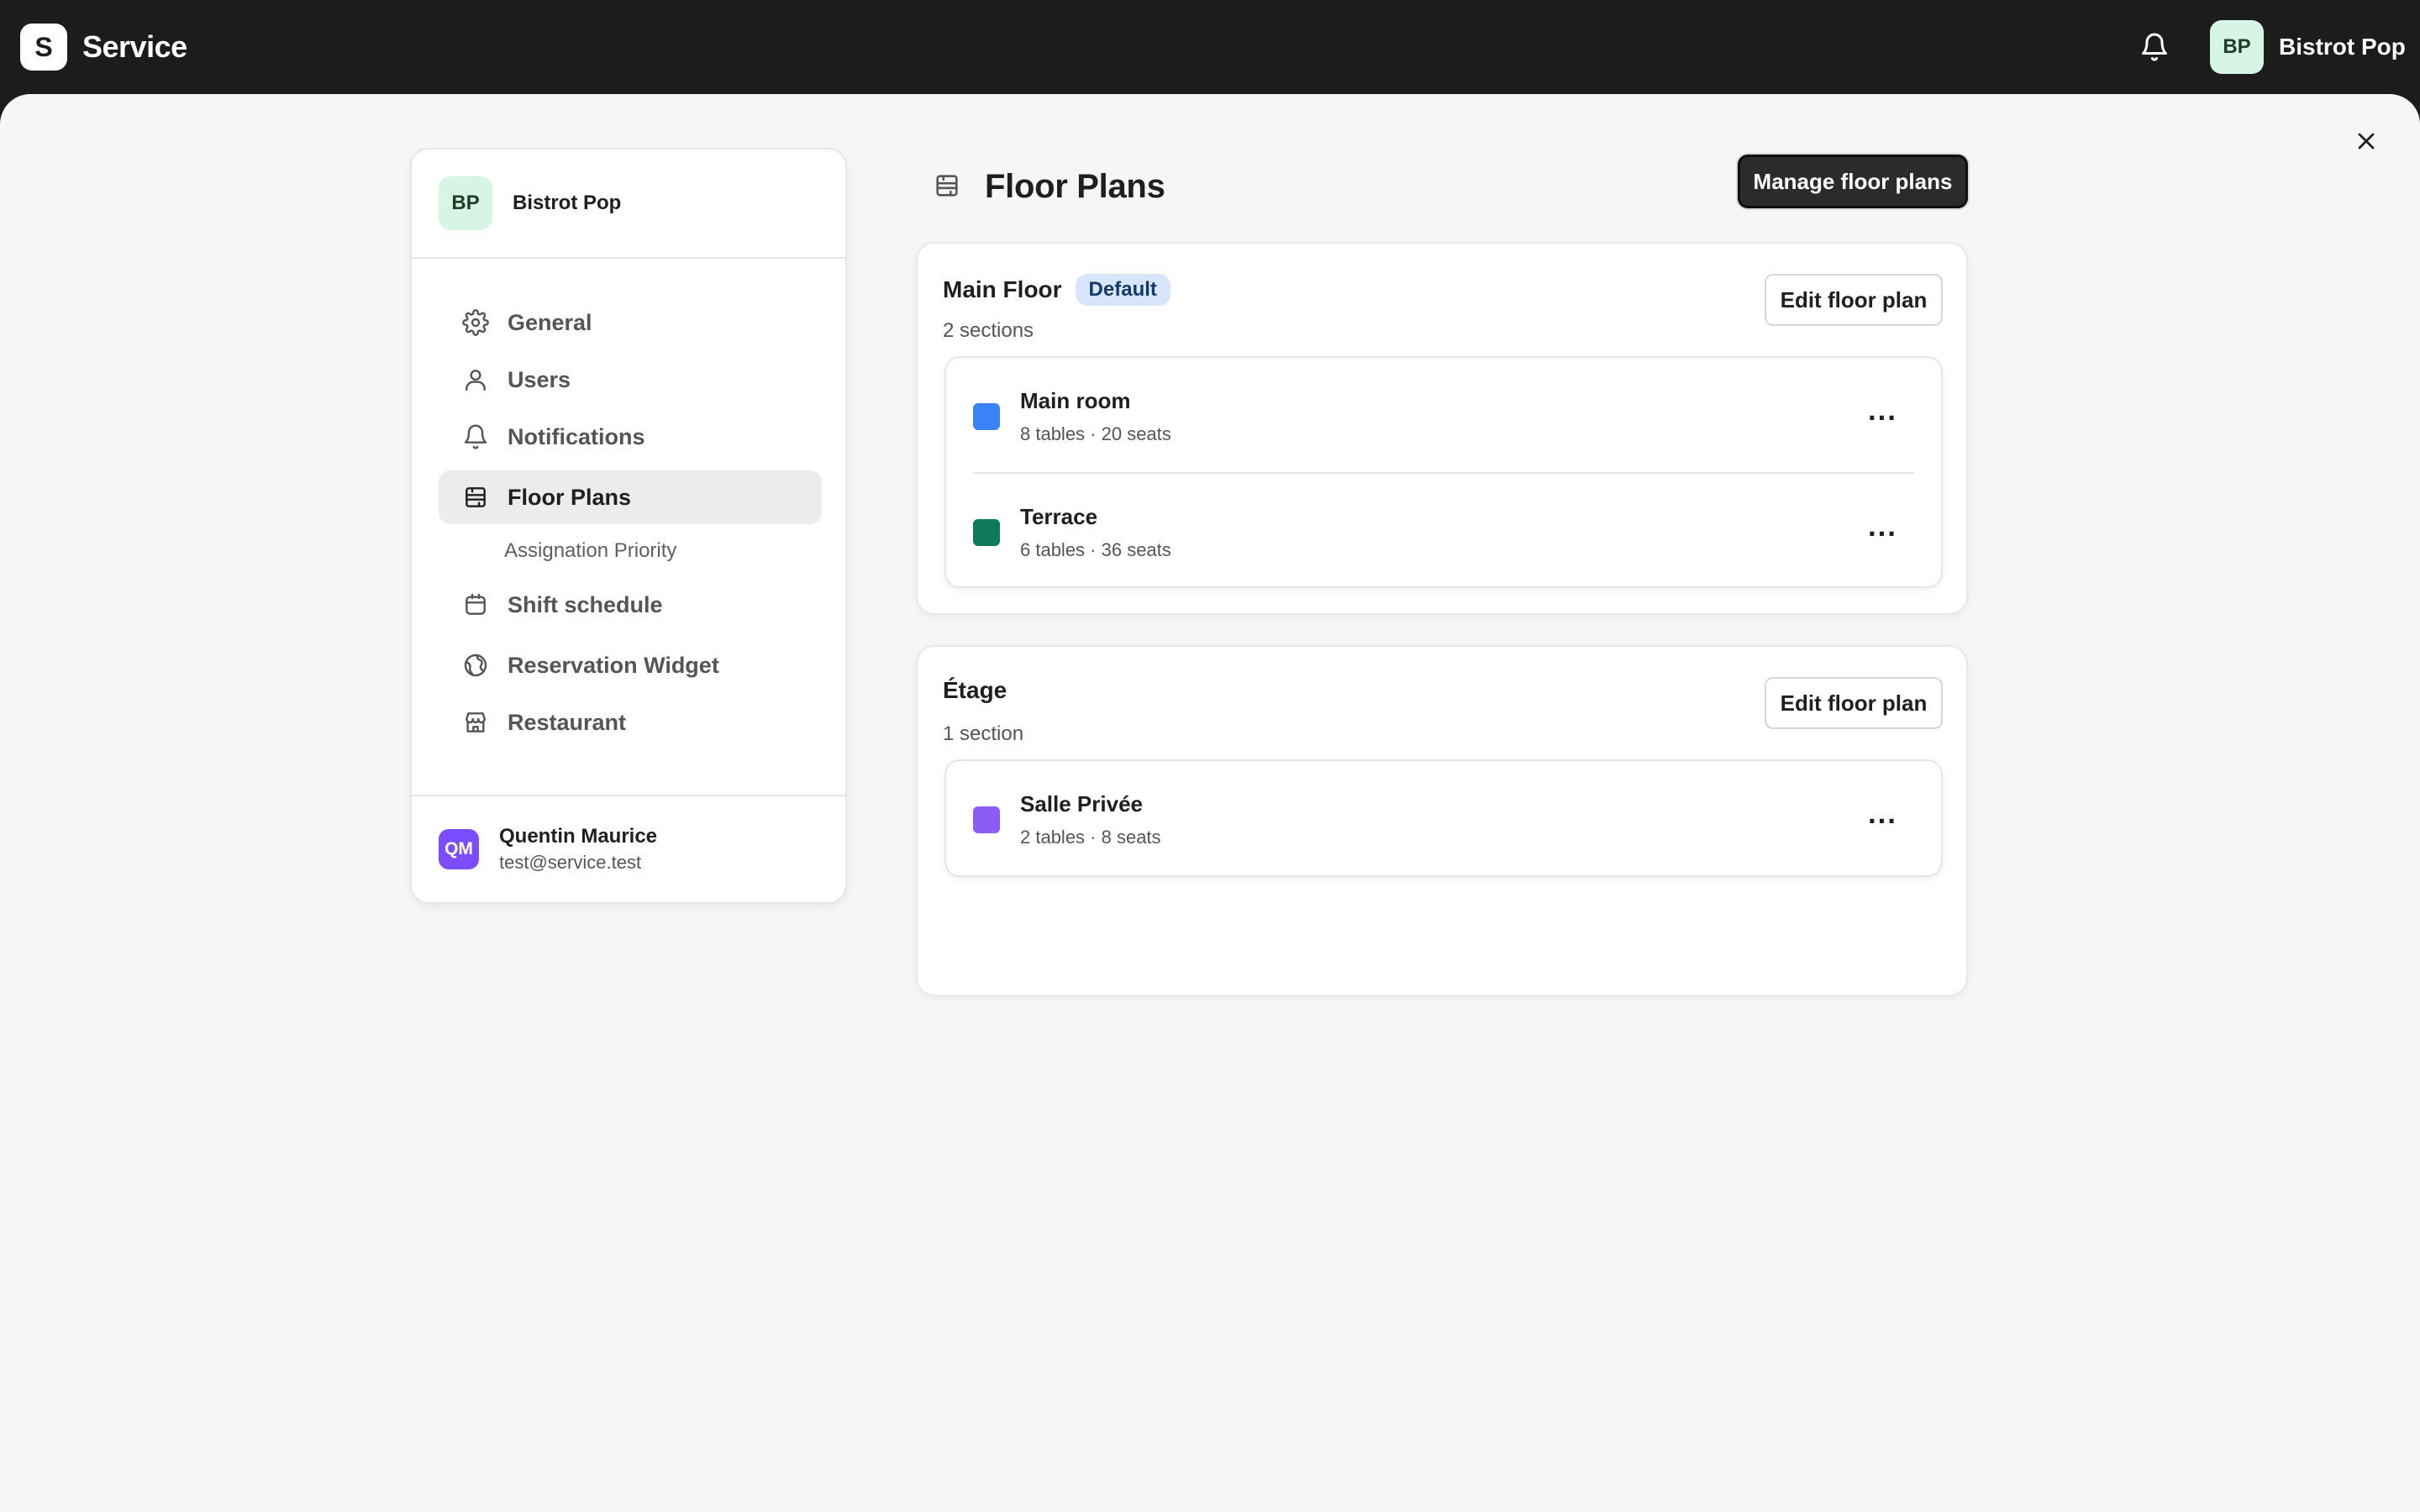 The image size is (2420, 1512). What do you see at coordinates (476, 322) in the screenshot?
I see `gear-icon` at bounding box center [476, 322].